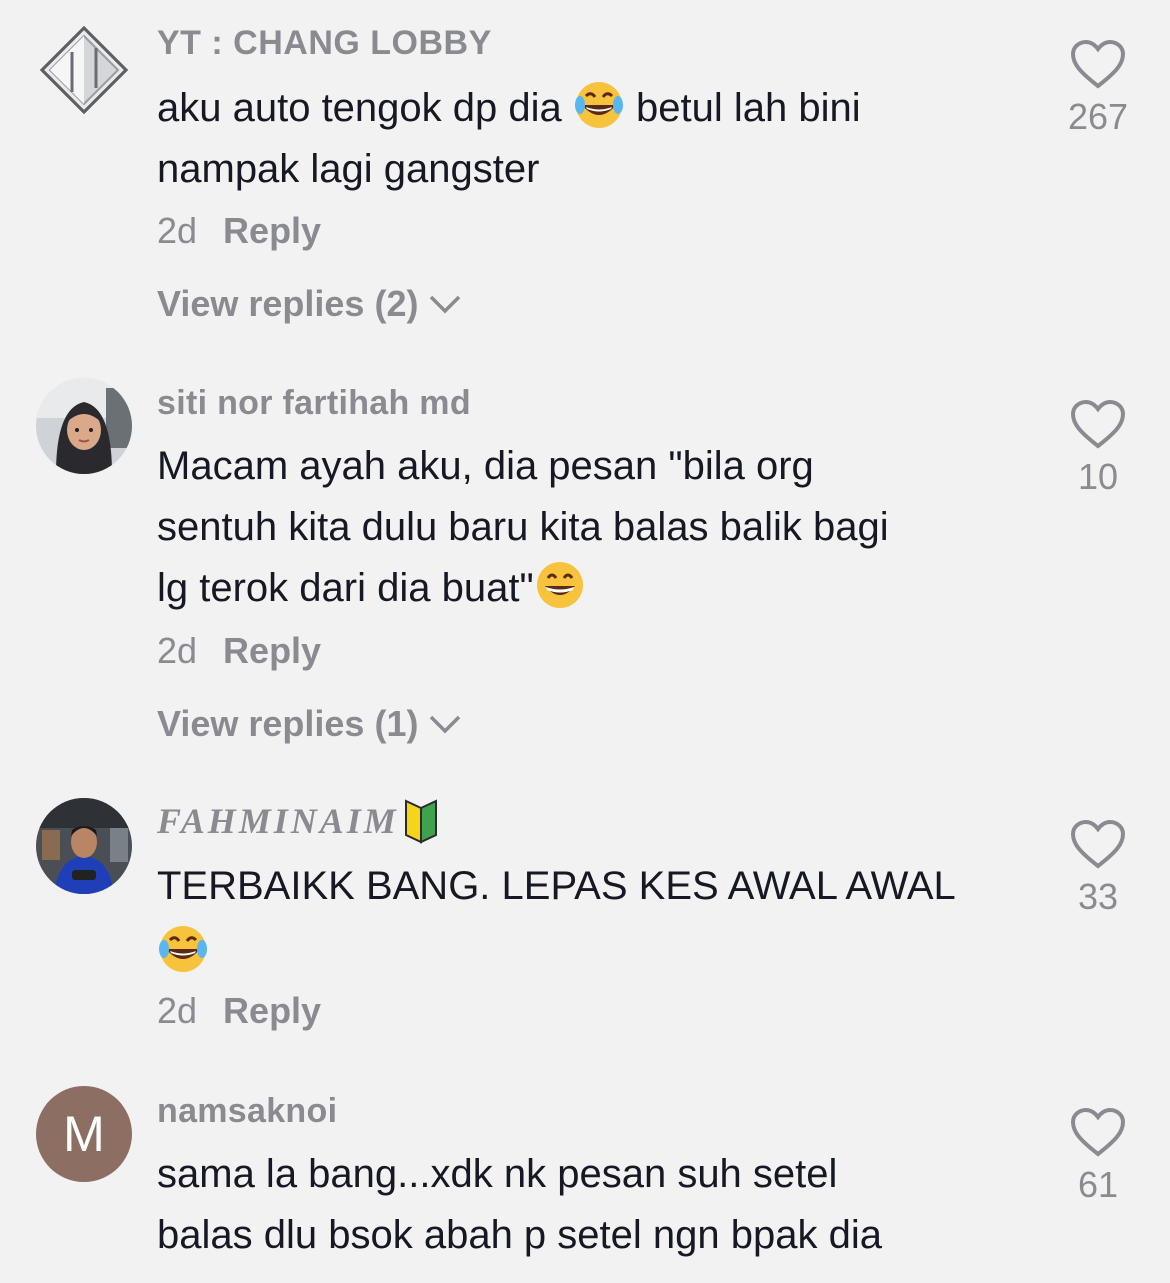 The height and width of the screenshot is (1283, 1170). What do you see at coordinates (1098, 1184) in the screenshot?
I see `like-count: 61` at bounding box center [1098, 1184].